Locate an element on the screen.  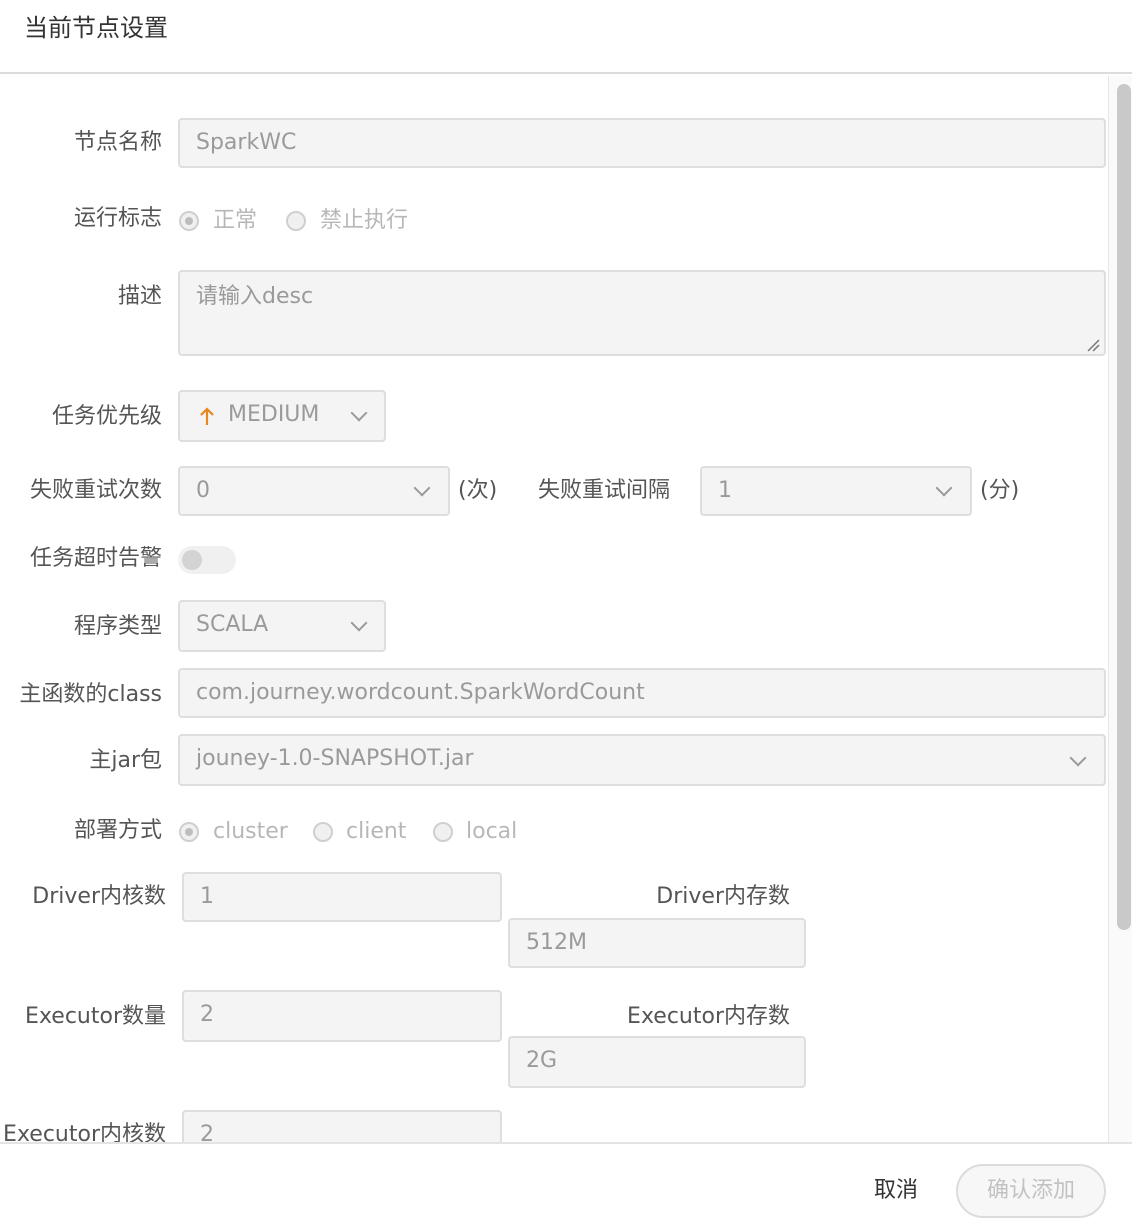
description-textarea: 请输入desc is located at coordinates (642, 313).